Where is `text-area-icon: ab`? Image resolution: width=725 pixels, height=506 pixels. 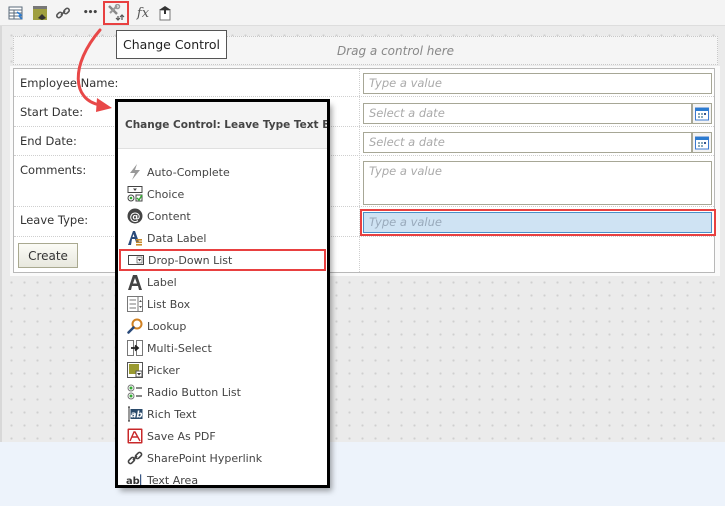
text-area-icon: ab is located at coordinates (134, 479).